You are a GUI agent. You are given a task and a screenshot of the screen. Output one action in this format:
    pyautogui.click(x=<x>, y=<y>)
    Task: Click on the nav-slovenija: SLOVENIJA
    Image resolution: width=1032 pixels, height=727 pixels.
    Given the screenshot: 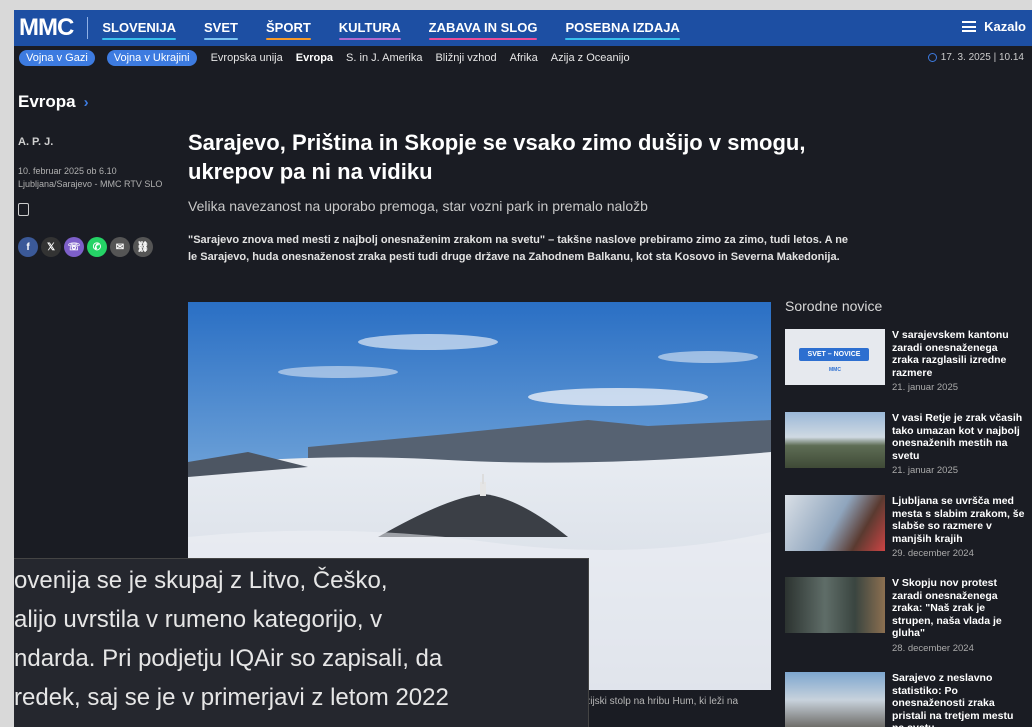 What is the action you would take?
    pyautogui.click(x=139, y=30)
    